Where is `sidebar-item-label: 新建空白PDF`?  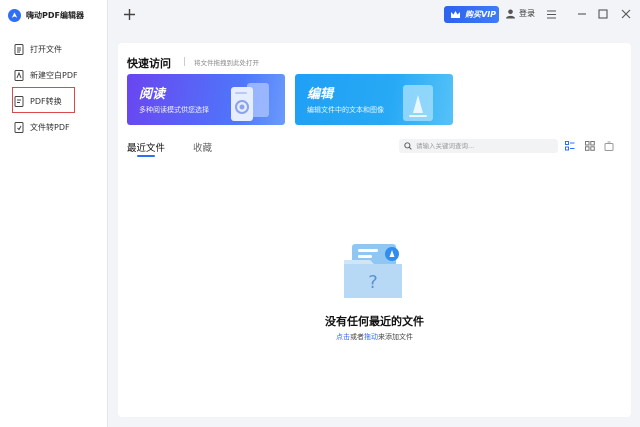
sidebar-item-label: 新建空白PDF is located at coordinates (54, 75).